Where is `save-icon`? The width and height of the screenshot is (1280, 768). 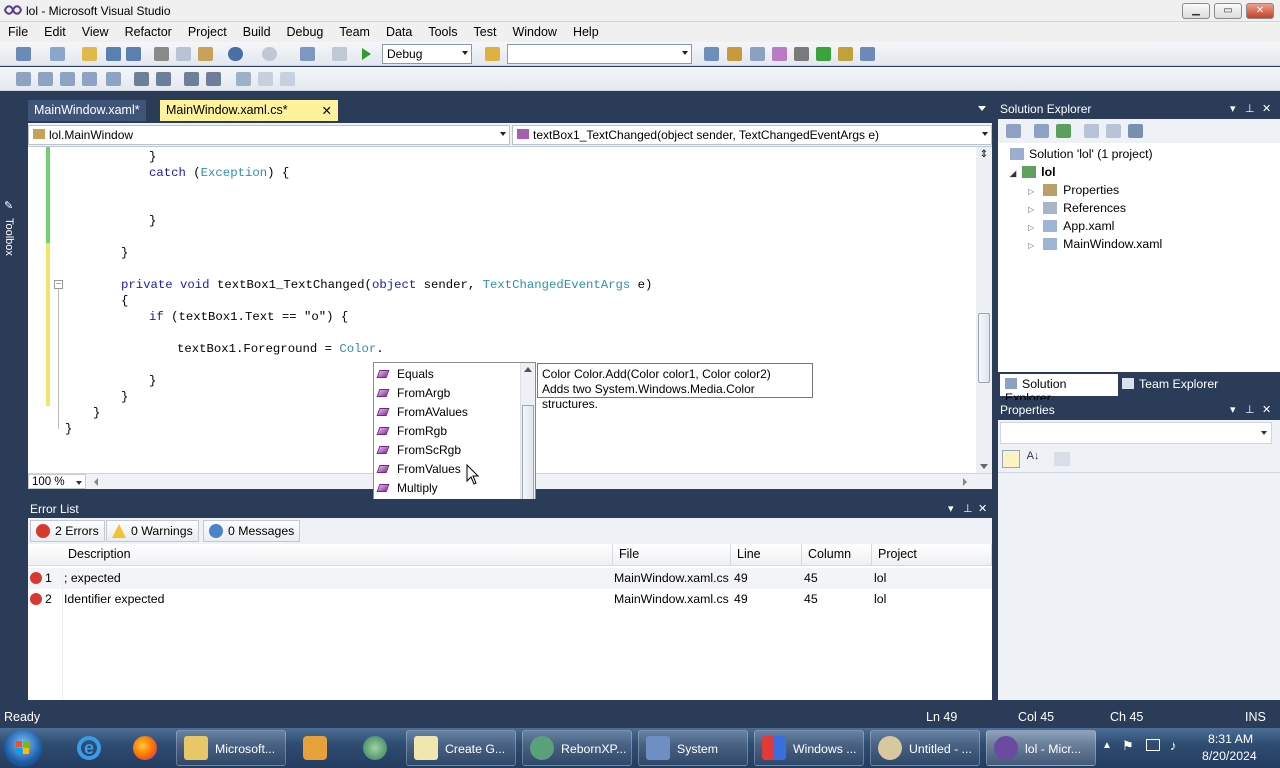
save-icon is located at coordinates (113, 54).